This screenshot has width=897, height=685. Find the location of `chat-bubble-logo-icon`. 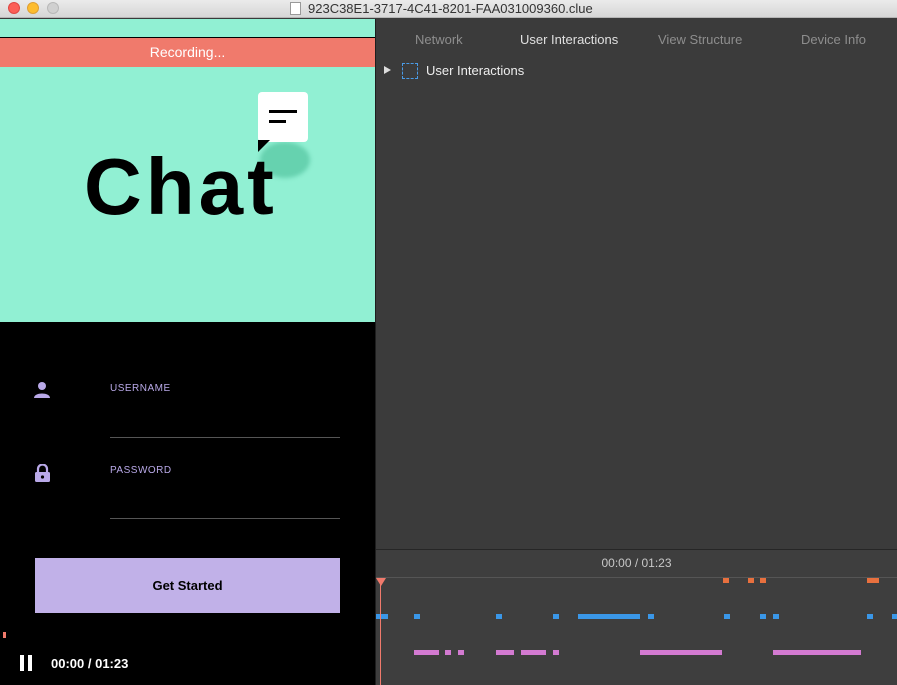

chat-bubble-logo-icon is located at coordinates (283, 117).